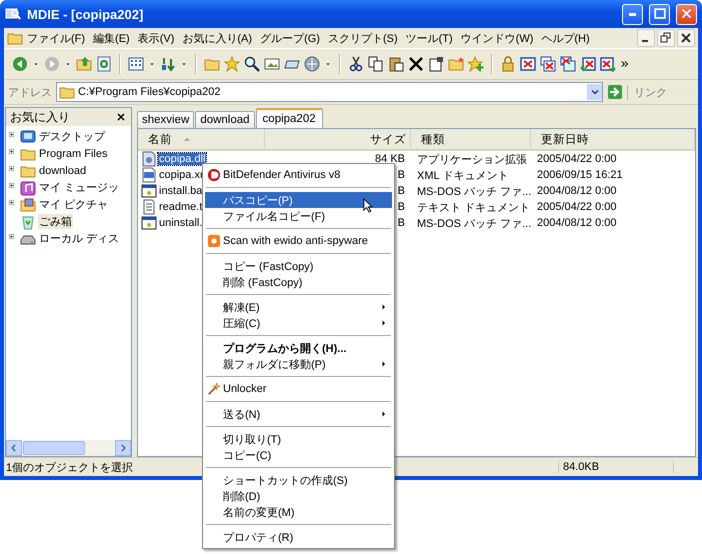  Describe the element at coordinates (298, 389) in the screenshot. I see `menu-item: Unlocker` at that location.